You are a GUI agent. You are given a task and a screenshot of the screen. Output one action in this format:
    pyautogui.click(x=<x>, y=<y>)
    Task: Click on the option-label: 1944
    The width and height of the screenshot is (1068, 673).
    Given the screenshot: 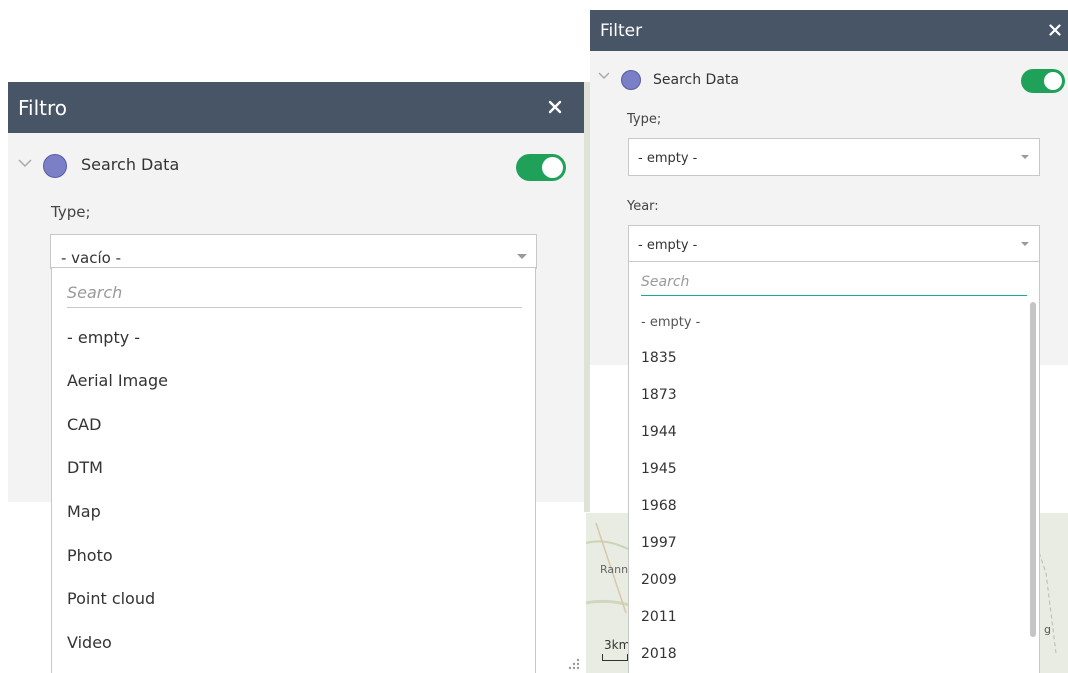 What is the action you would take?
    pyautogui.click(x=659, y=432)
    